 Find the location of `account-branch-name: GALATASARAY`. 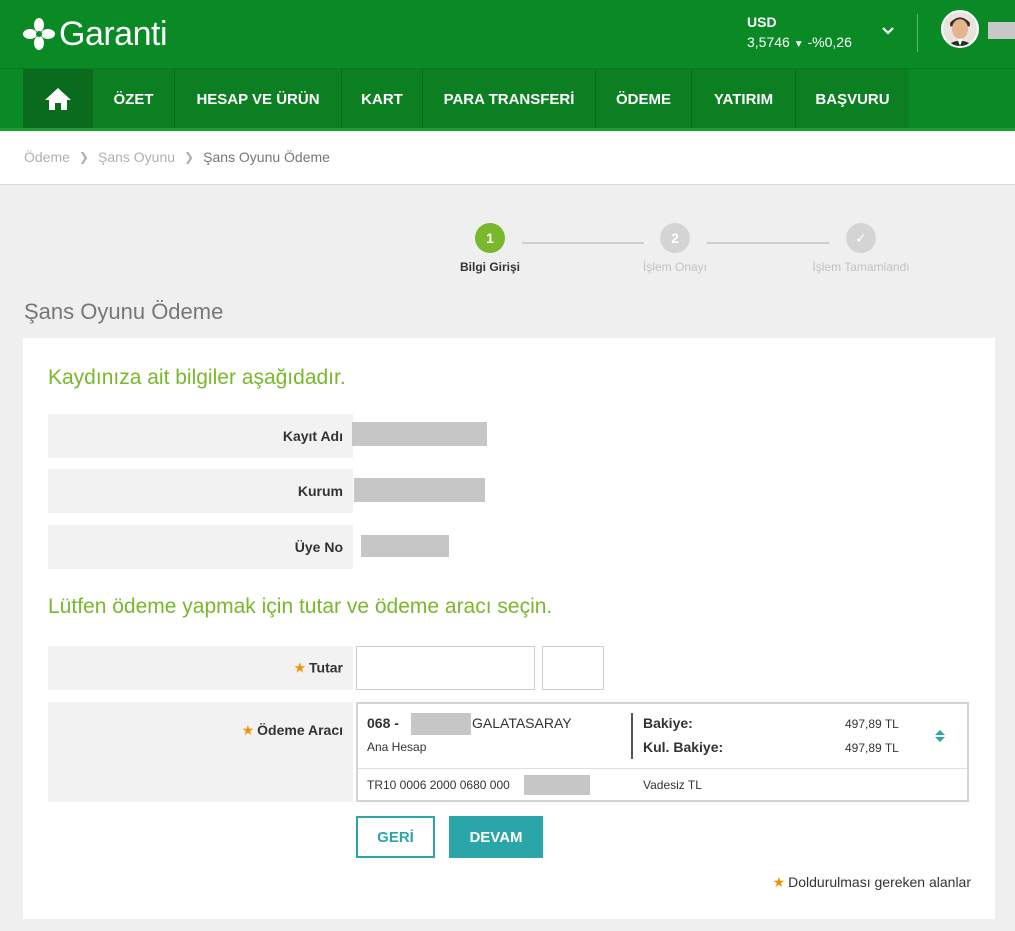

account-branch-name: GALATASARAY is located at coordinates (522, 723).